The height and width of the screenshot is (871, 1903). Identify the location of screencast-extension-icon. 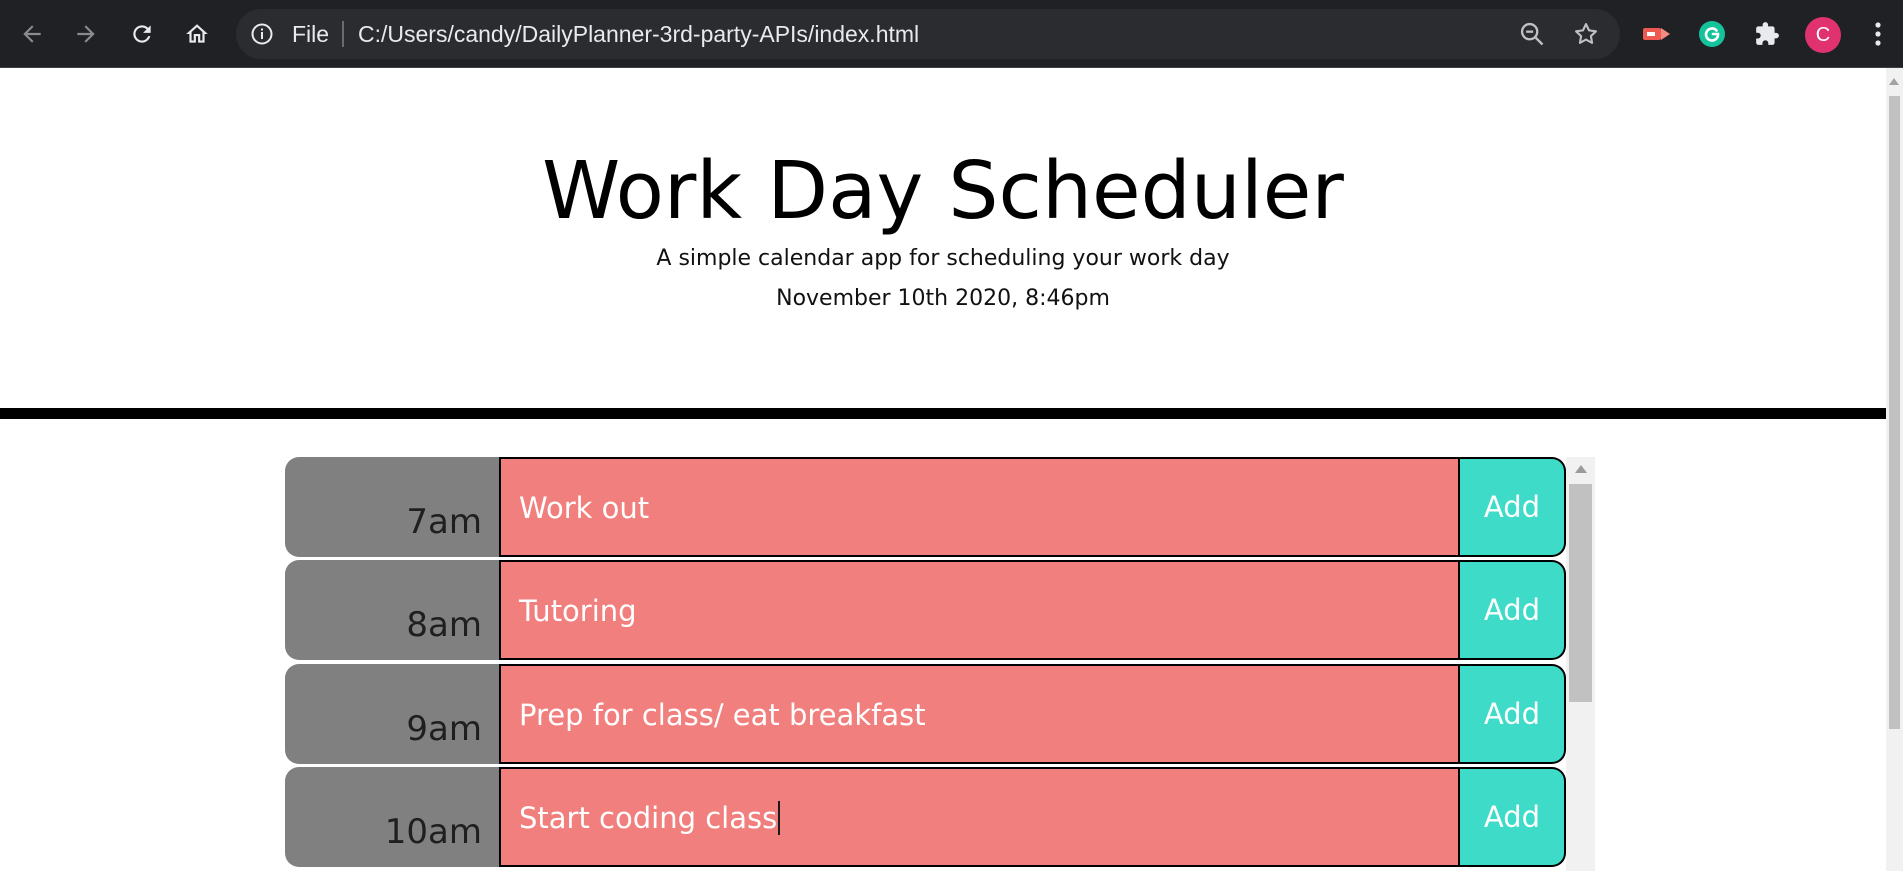
(1657, 34).